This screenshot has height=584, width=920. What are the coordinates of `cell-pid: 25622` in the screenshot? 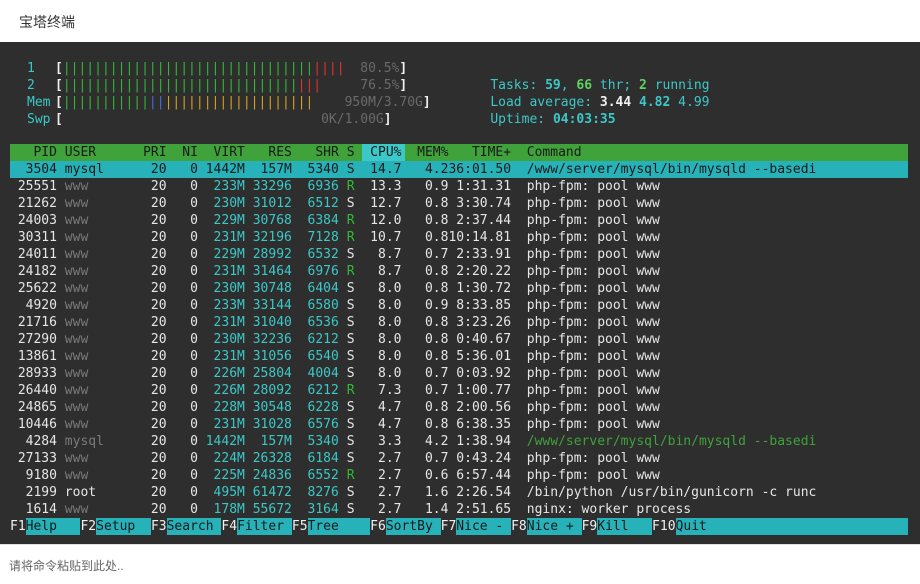 It's located at (33, 288).